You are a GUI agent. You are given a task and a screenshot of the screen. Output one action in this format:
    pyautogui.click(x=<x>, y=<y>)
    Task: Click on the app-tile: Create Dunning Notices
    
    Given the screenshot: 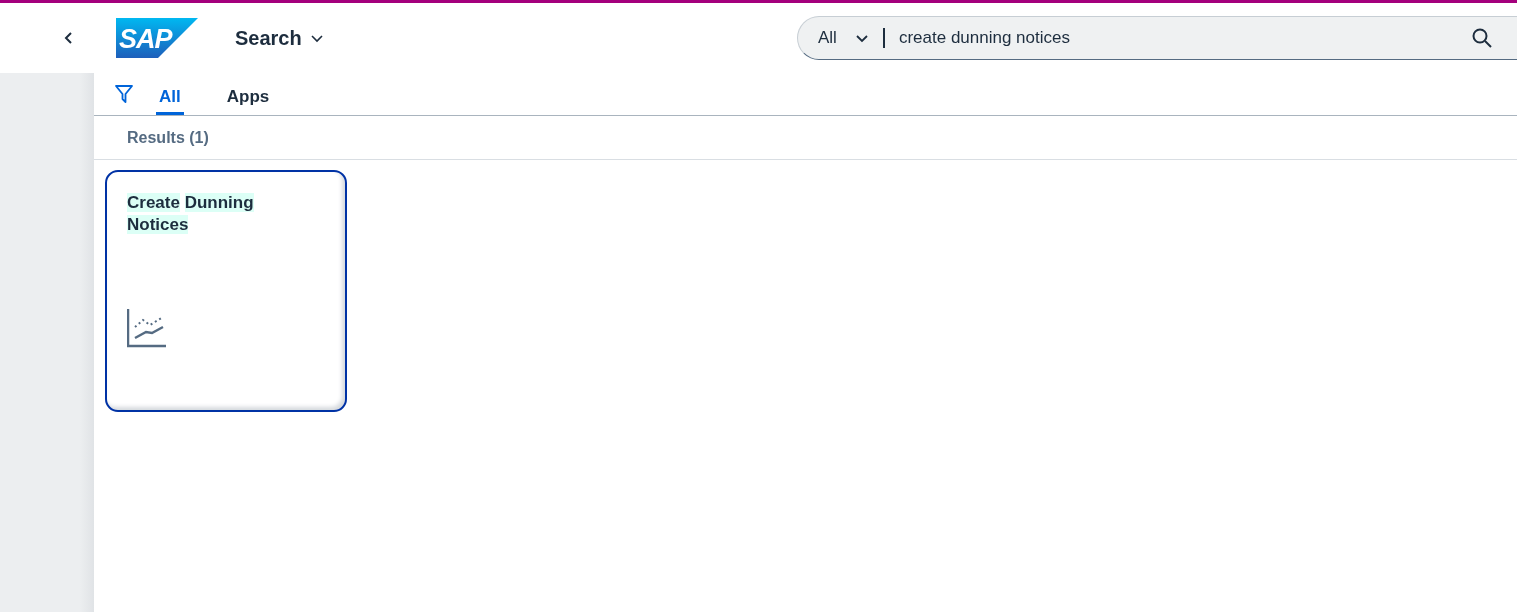 What is the action you would take?
    pyautogui.click(x=226, y=291)
    